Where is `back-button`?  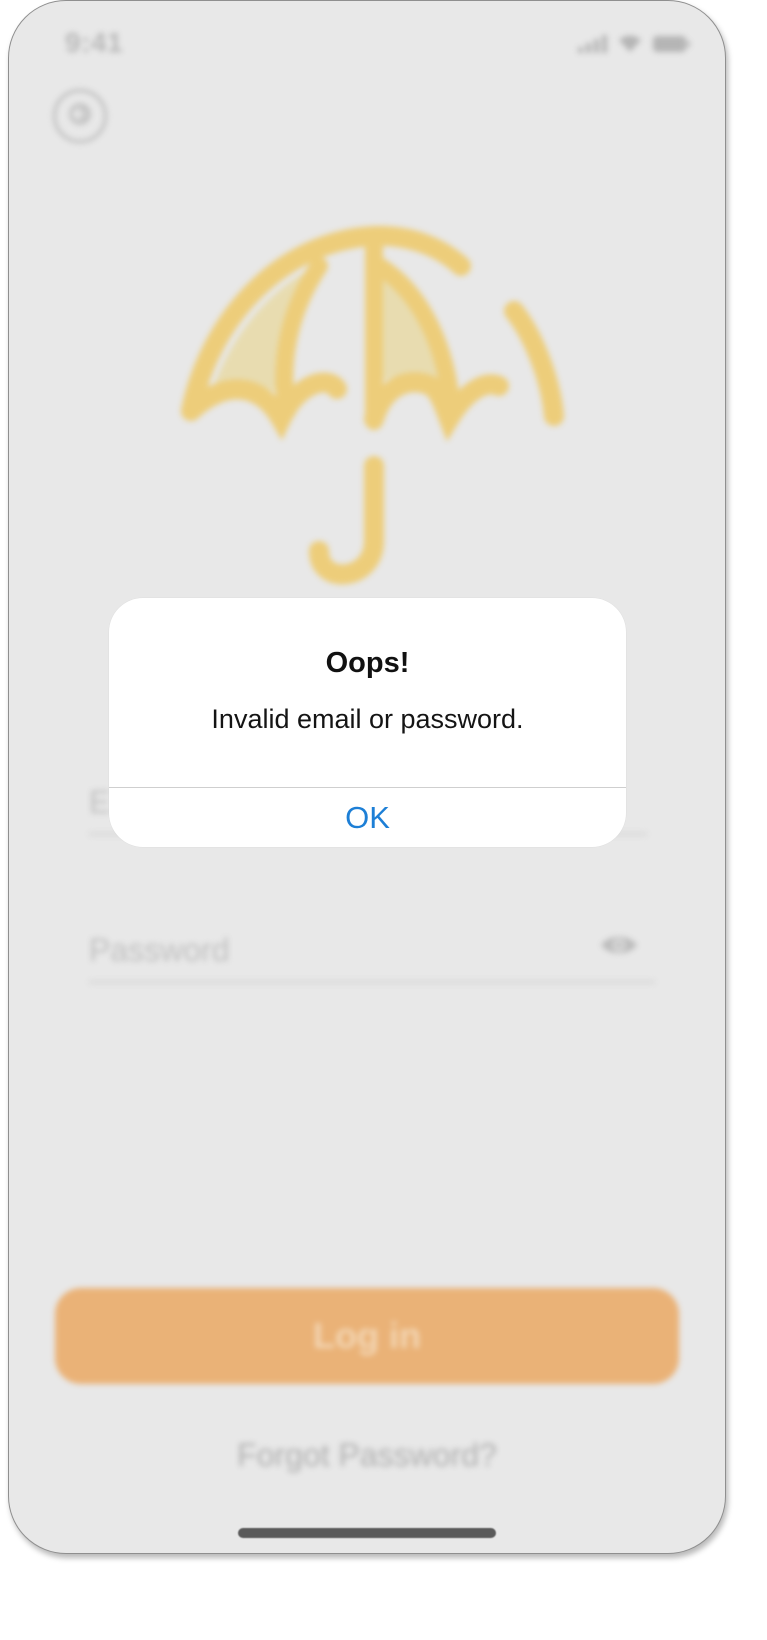
back-button is located at coordinates (80, 116).